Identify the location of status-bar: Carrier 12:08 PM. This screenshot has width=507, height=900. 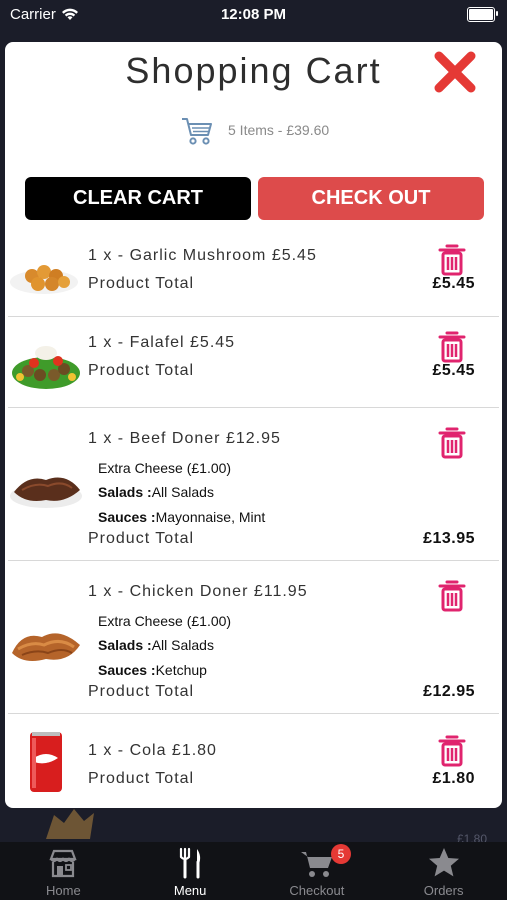
(253, 15).